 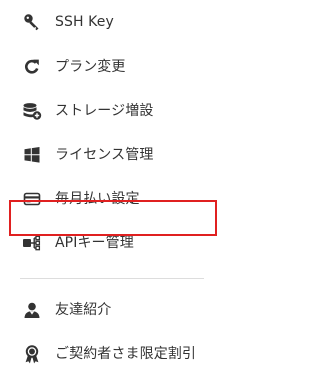 I want to click on menu-item-label: ライセンス管理, so click(x=104, y=155).